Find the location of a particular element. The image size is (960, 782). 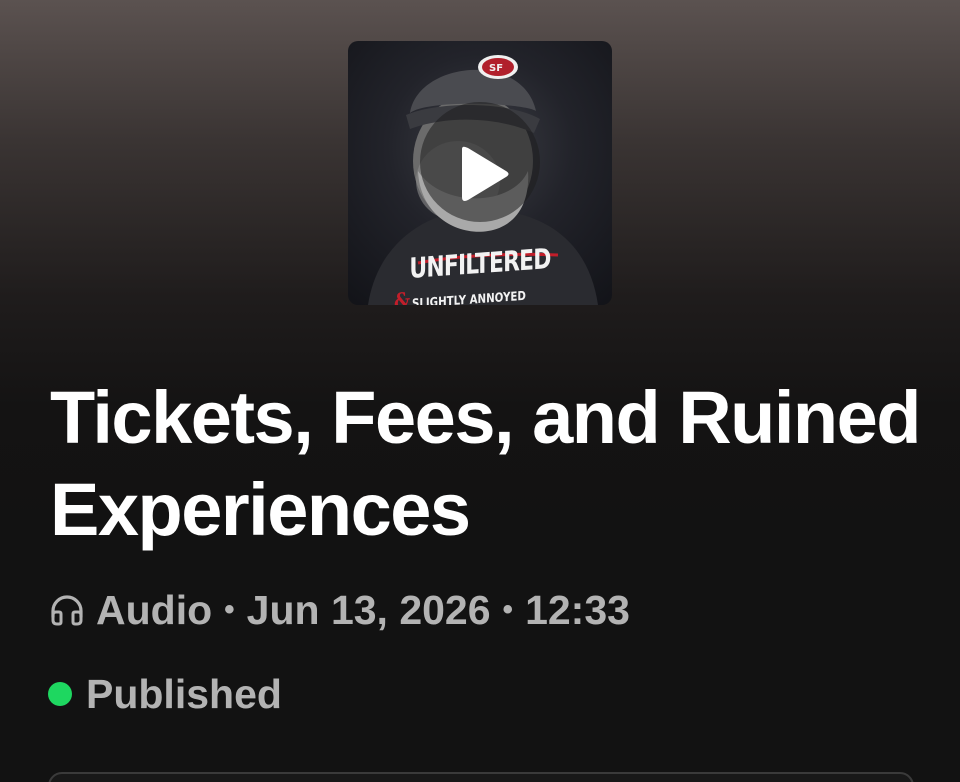

play-icon is located at coordinates (485, 173).